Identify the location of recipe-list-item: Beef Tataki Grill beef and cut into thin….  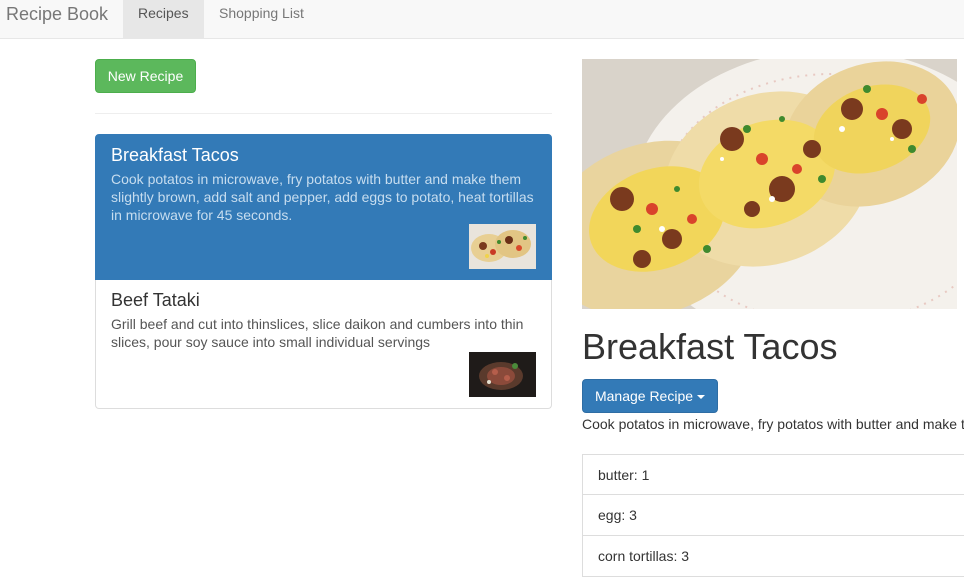
(323, 344).